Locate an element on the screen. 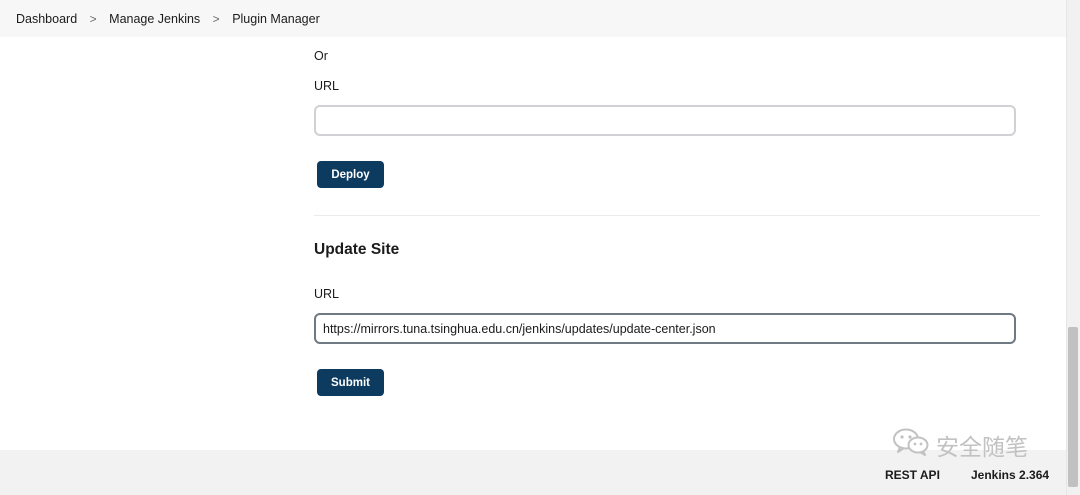  breadcrumb-dashboard: Dashboard is located at coordinates (46, 19).